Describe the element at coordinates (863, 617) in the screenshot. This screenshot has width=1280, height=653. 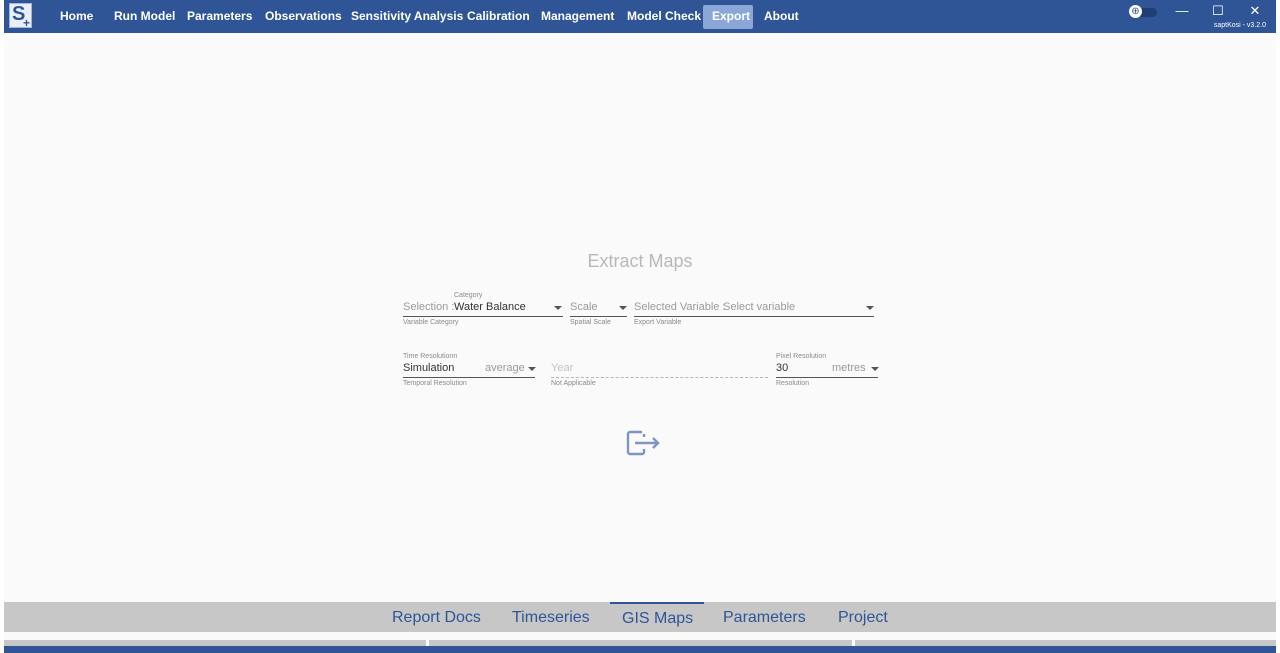
I see `tab-project: Project` at that location.